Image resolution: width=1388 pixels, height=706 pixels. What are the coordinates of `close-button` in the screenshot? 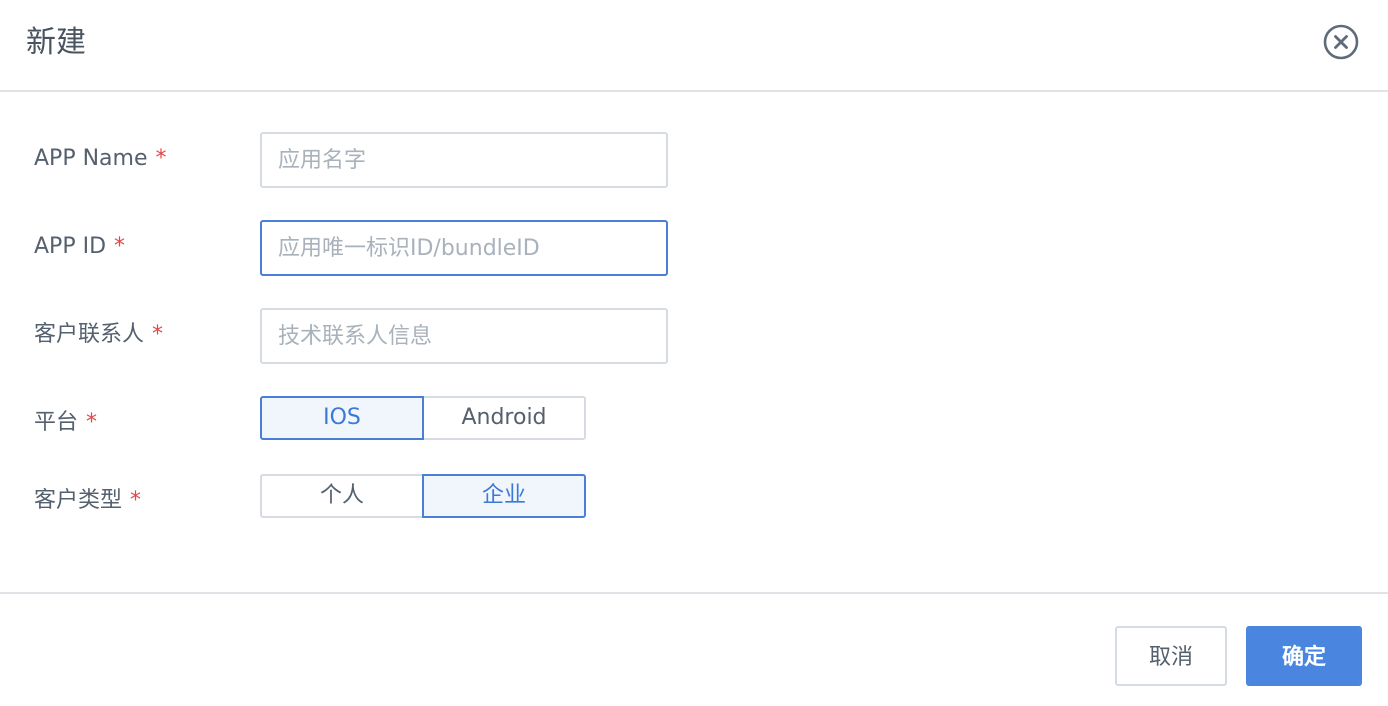 It's located at (1341, 42).